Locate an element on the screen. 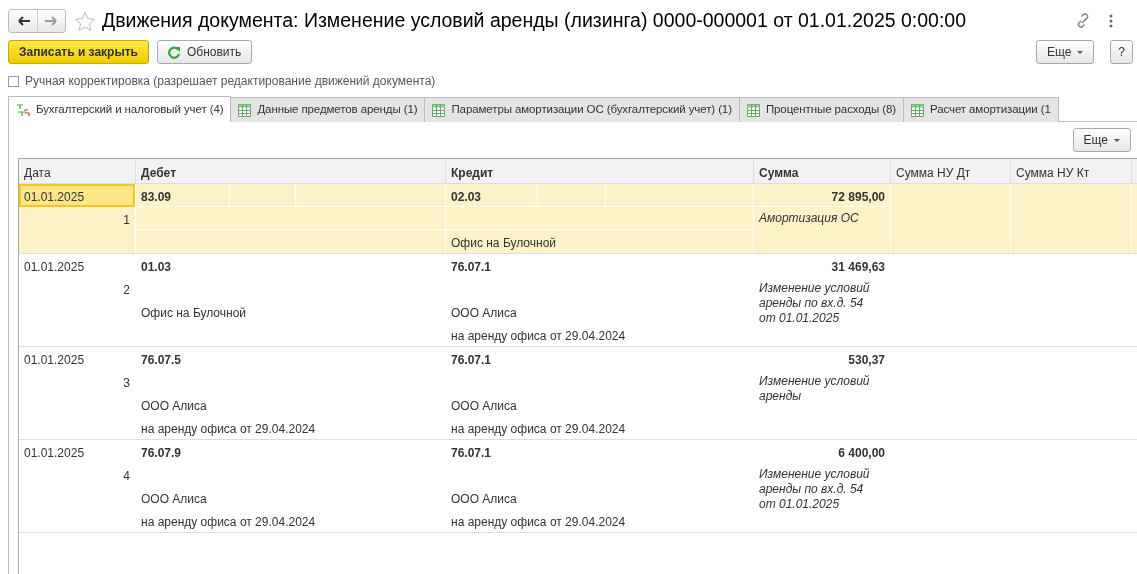 This screenshot has width=1137, height=574. amount-cell-text: 31 469,63 is located at coordinates (858, 267).